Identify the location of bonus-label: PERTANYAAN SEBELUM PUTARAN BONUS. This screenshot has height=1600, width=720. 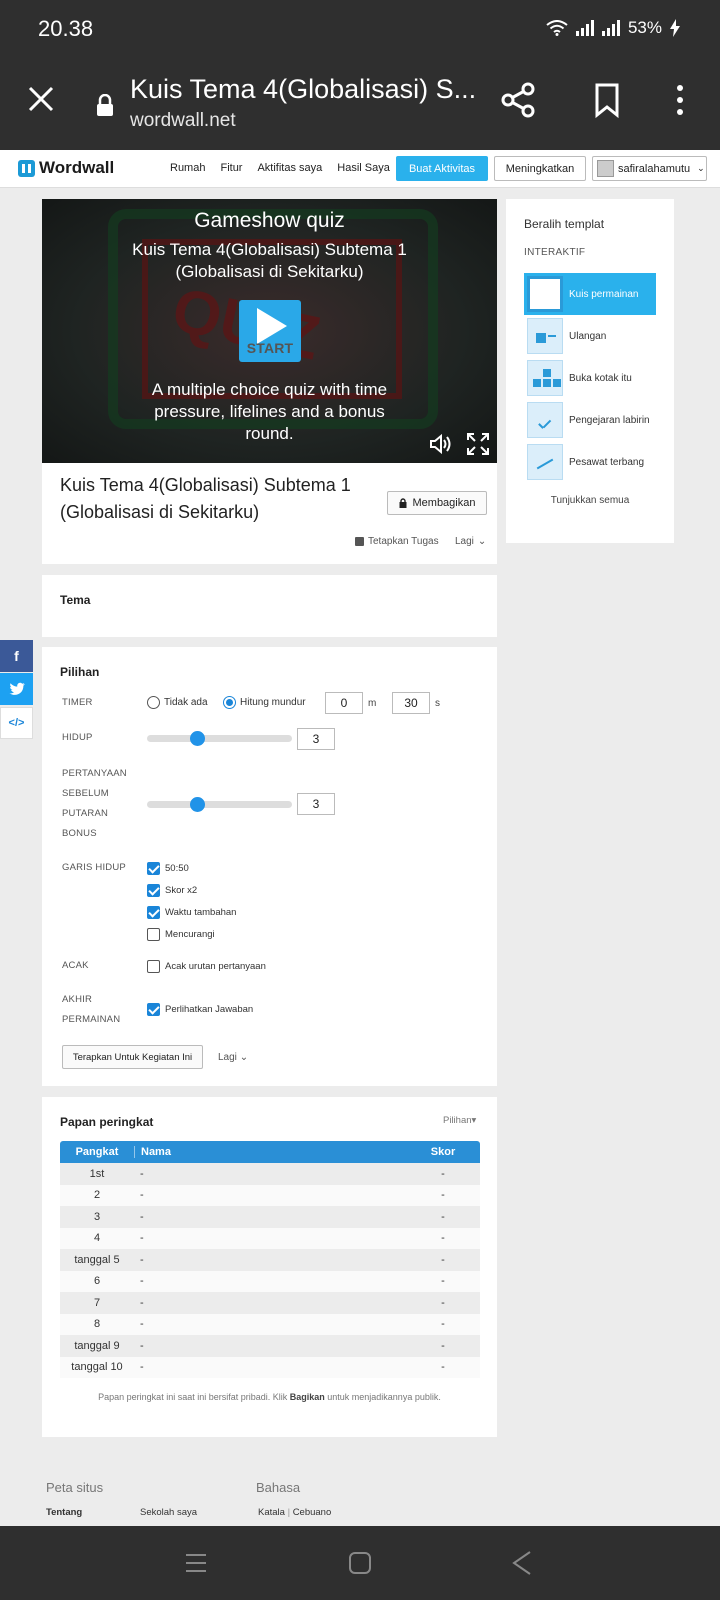
(94, 803).